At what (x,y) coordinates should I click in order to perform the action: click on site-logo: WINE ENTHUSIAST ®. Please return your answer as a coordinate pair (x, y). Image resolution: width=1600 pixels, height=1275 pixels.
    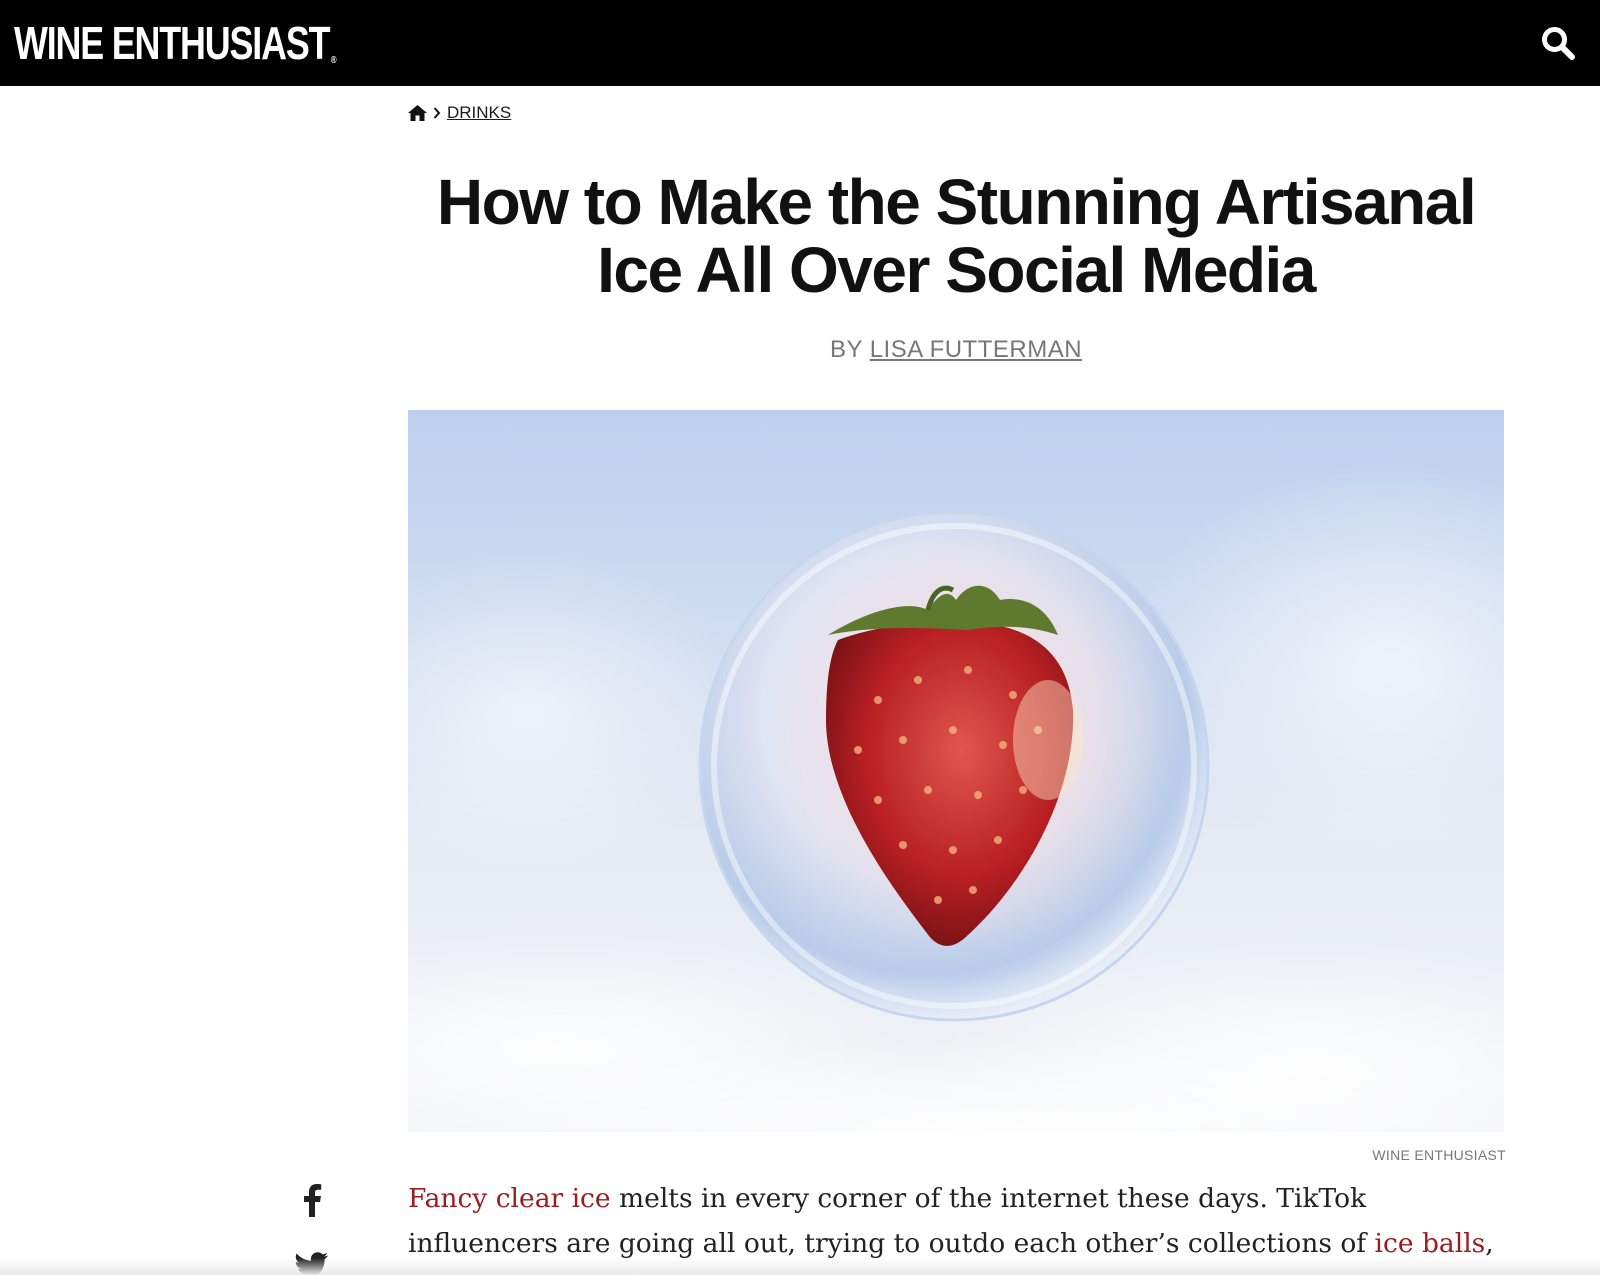
    Looking at the image, I should click on (175, 43).